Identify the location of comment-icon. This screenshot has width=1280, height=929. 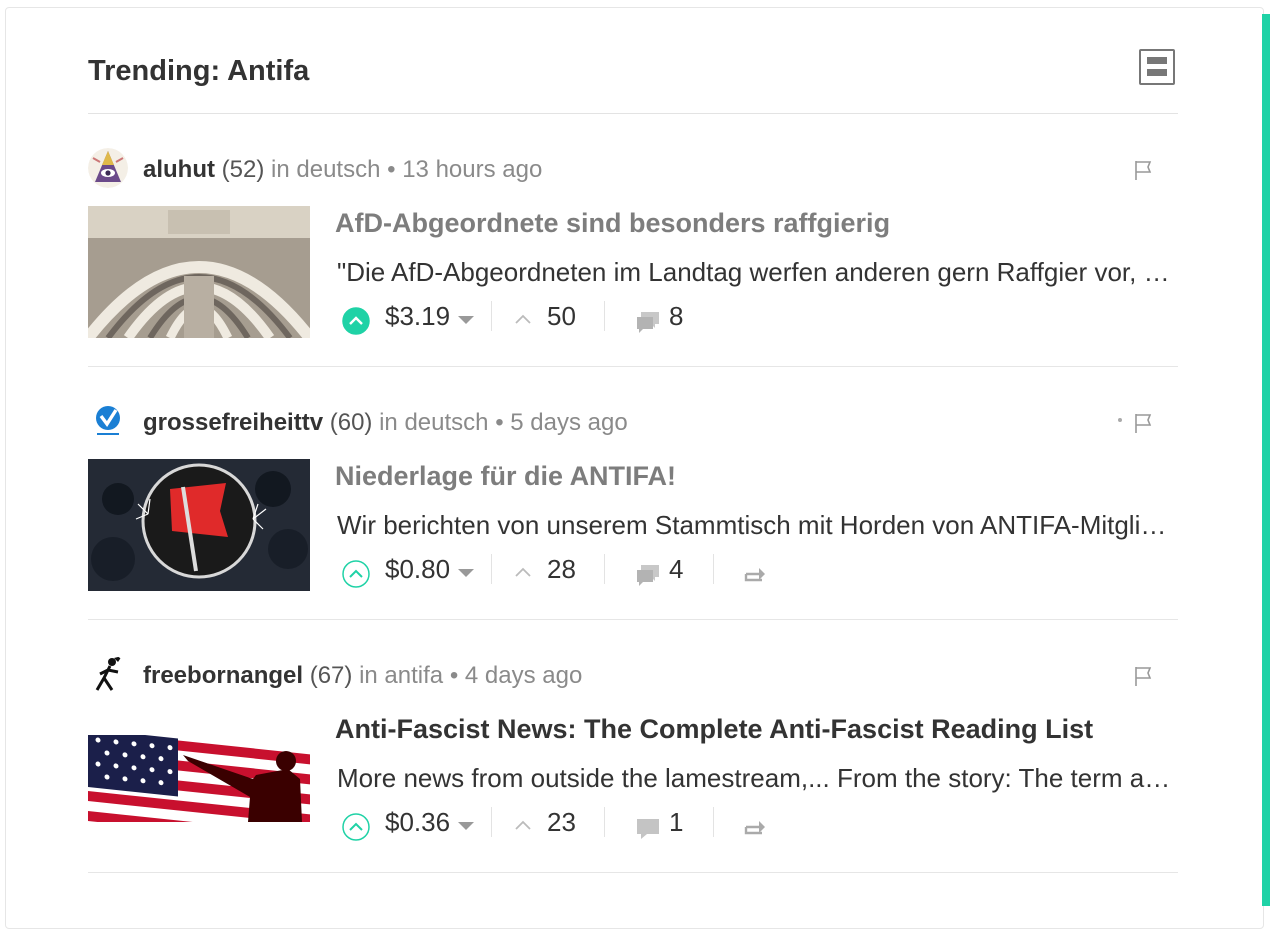
(648, 828).